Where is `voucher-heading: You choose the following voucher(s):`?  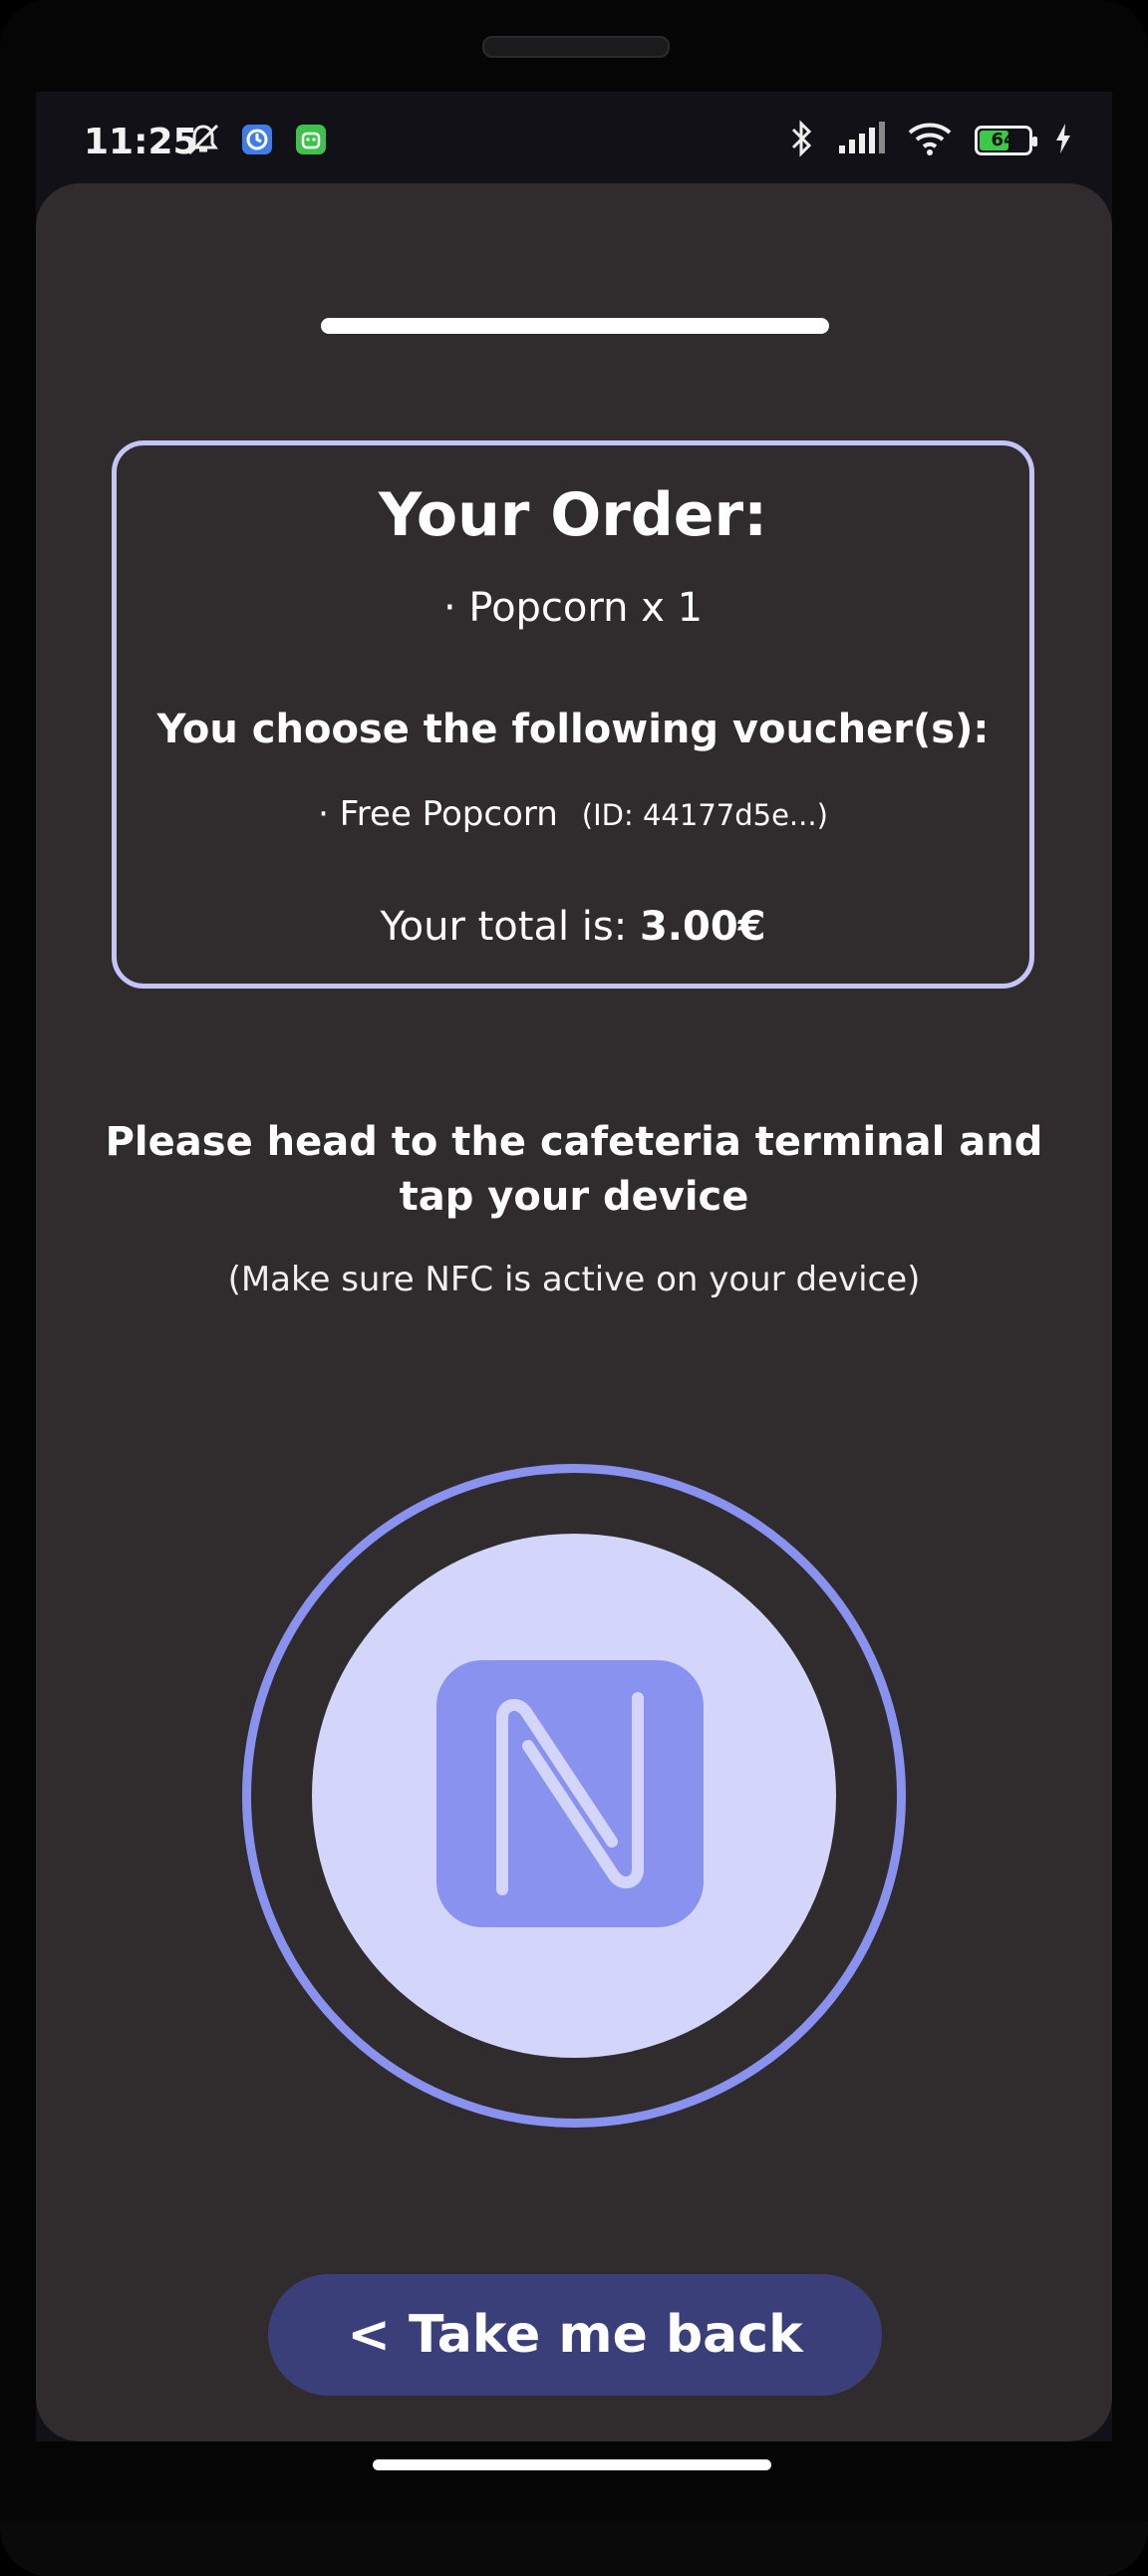 voucher-heading: You choose the following voucher(s): is located at coordinates (573, 729).